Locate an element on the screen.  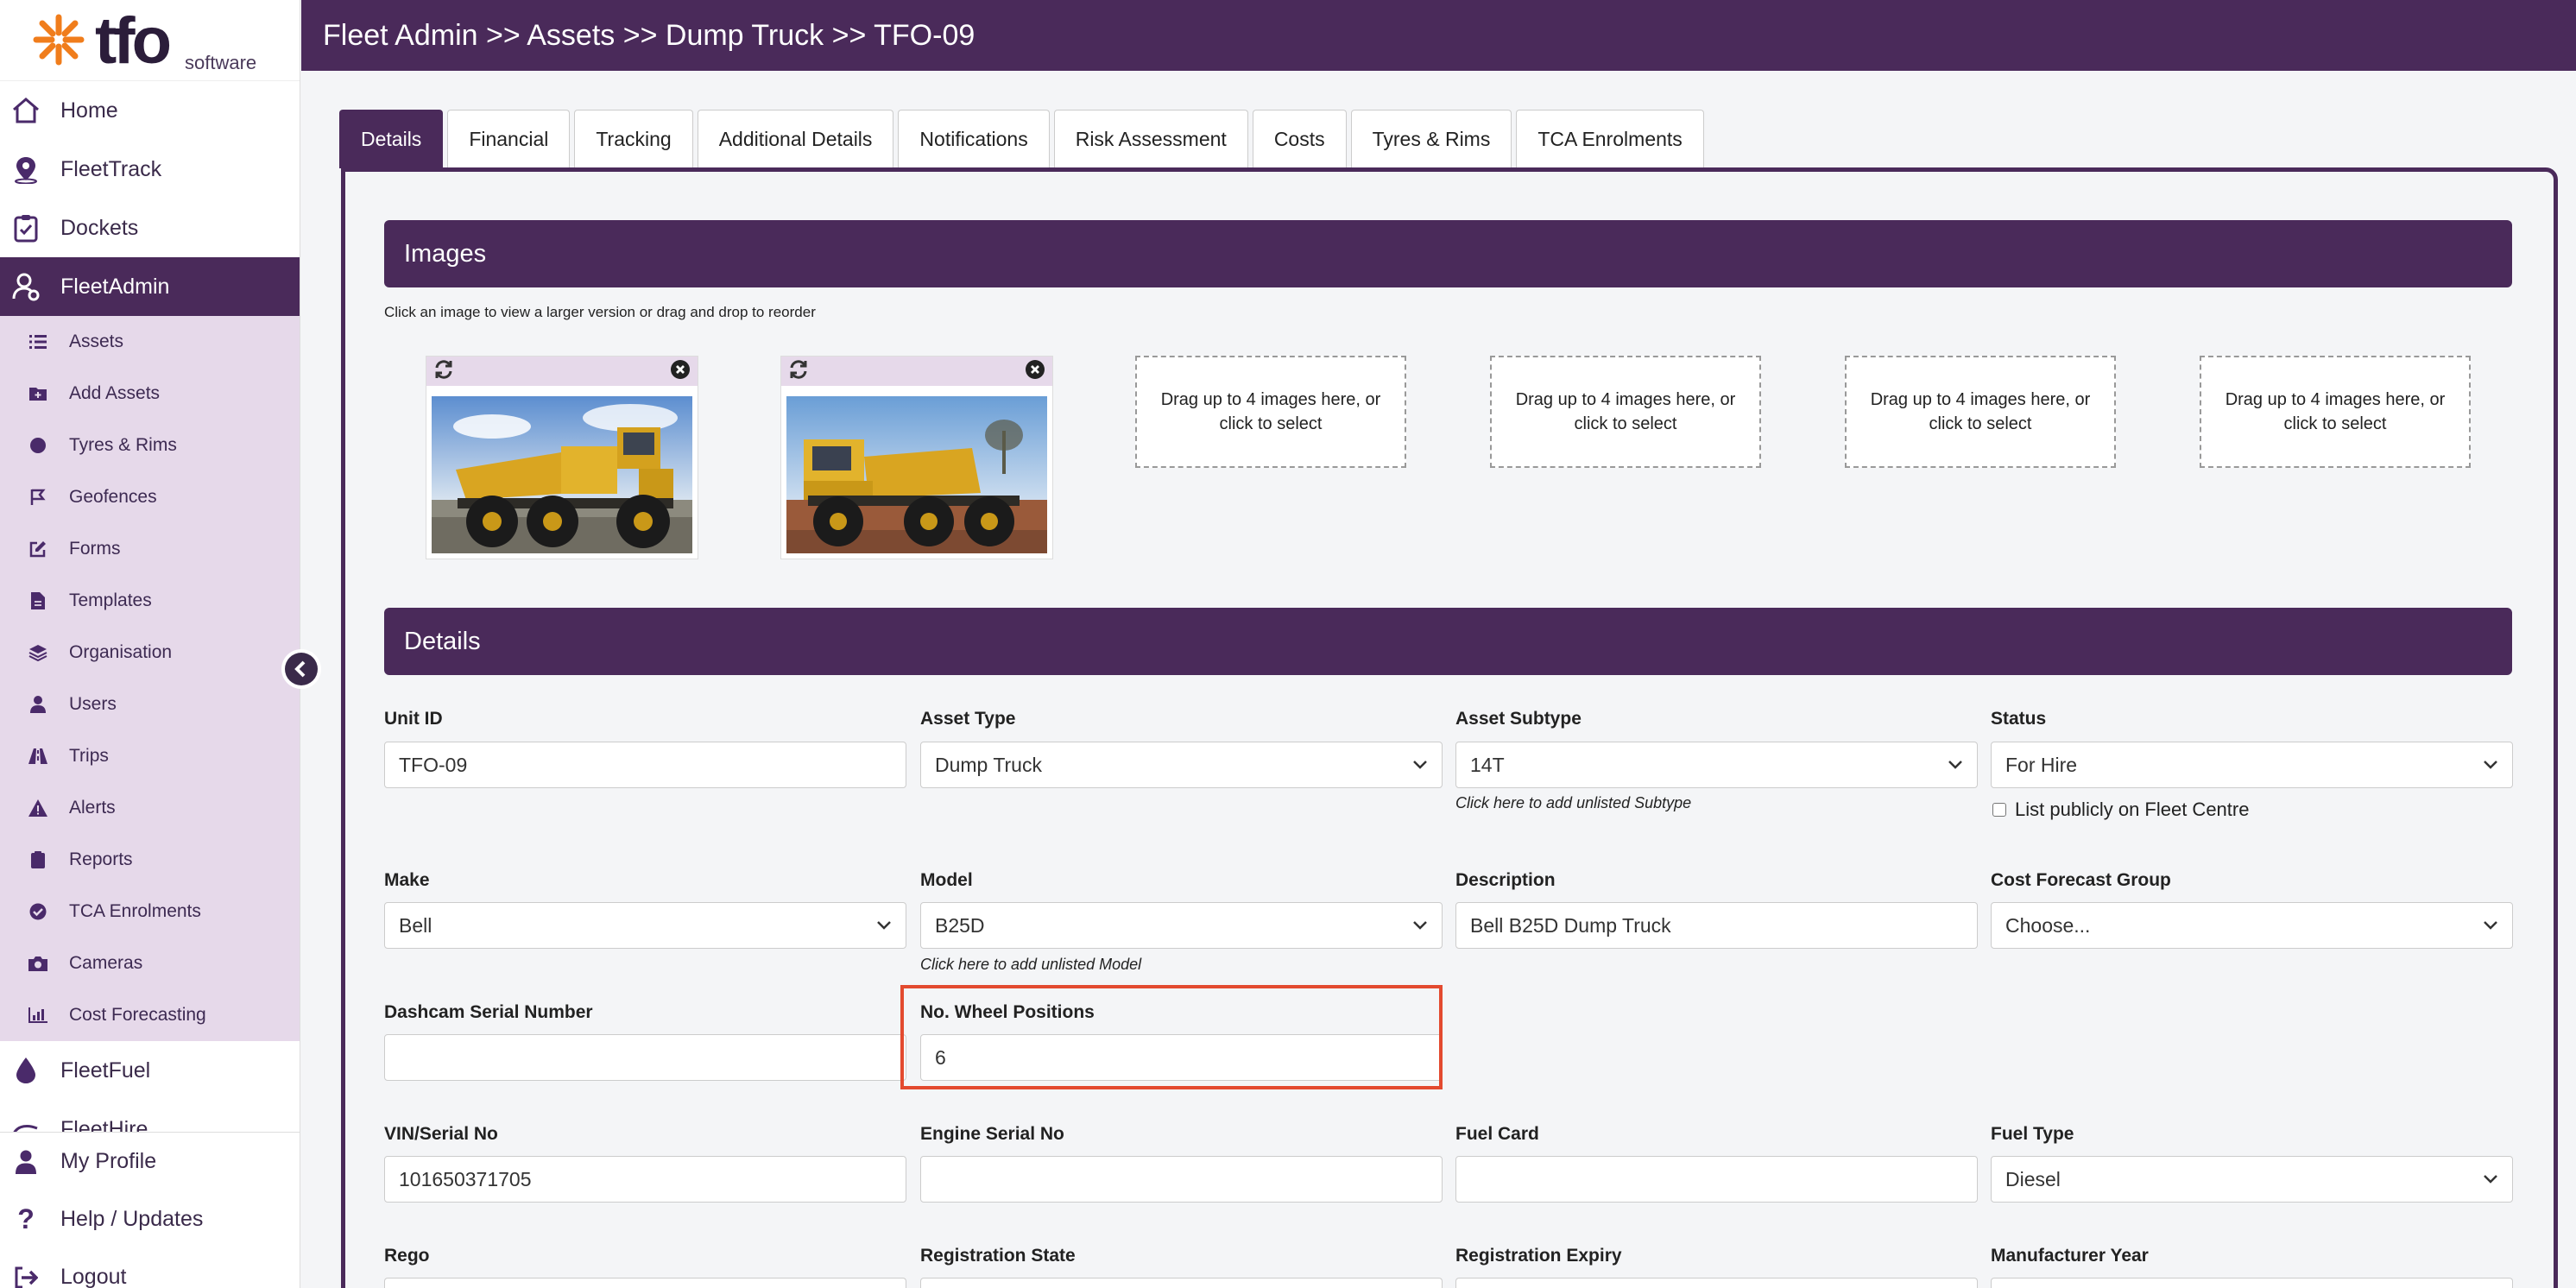
list-publicly-checkbox: List publicly on Fleet Centre is located at coordinates (2120, 810).